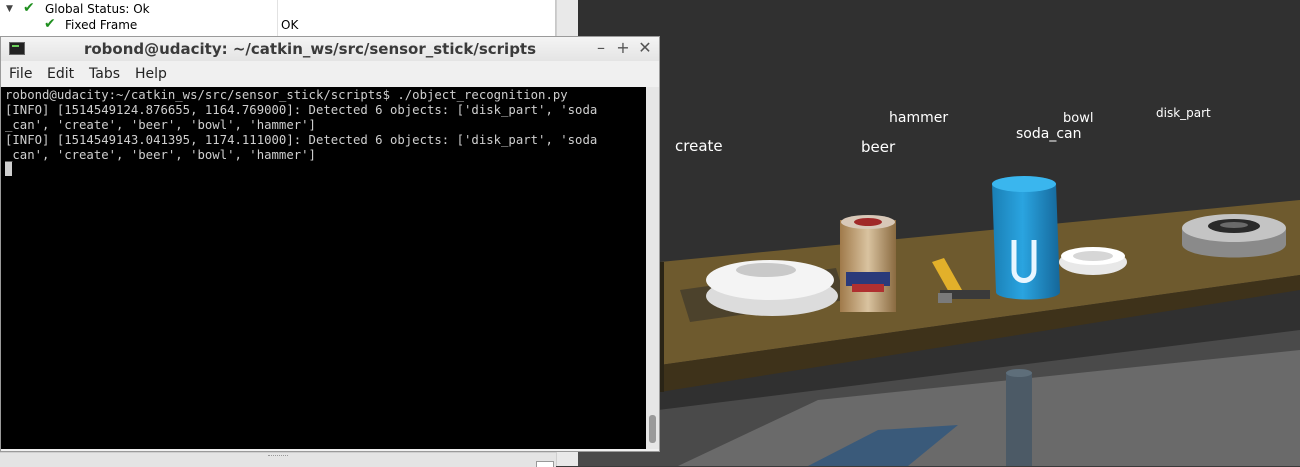 Image resolution: width=1300 pixels, height=467 pixels. What do you see at coordinates (104, 74) in the screenshot?
I see `menu-tabs: Tabs` at bounding box center [104, 74].